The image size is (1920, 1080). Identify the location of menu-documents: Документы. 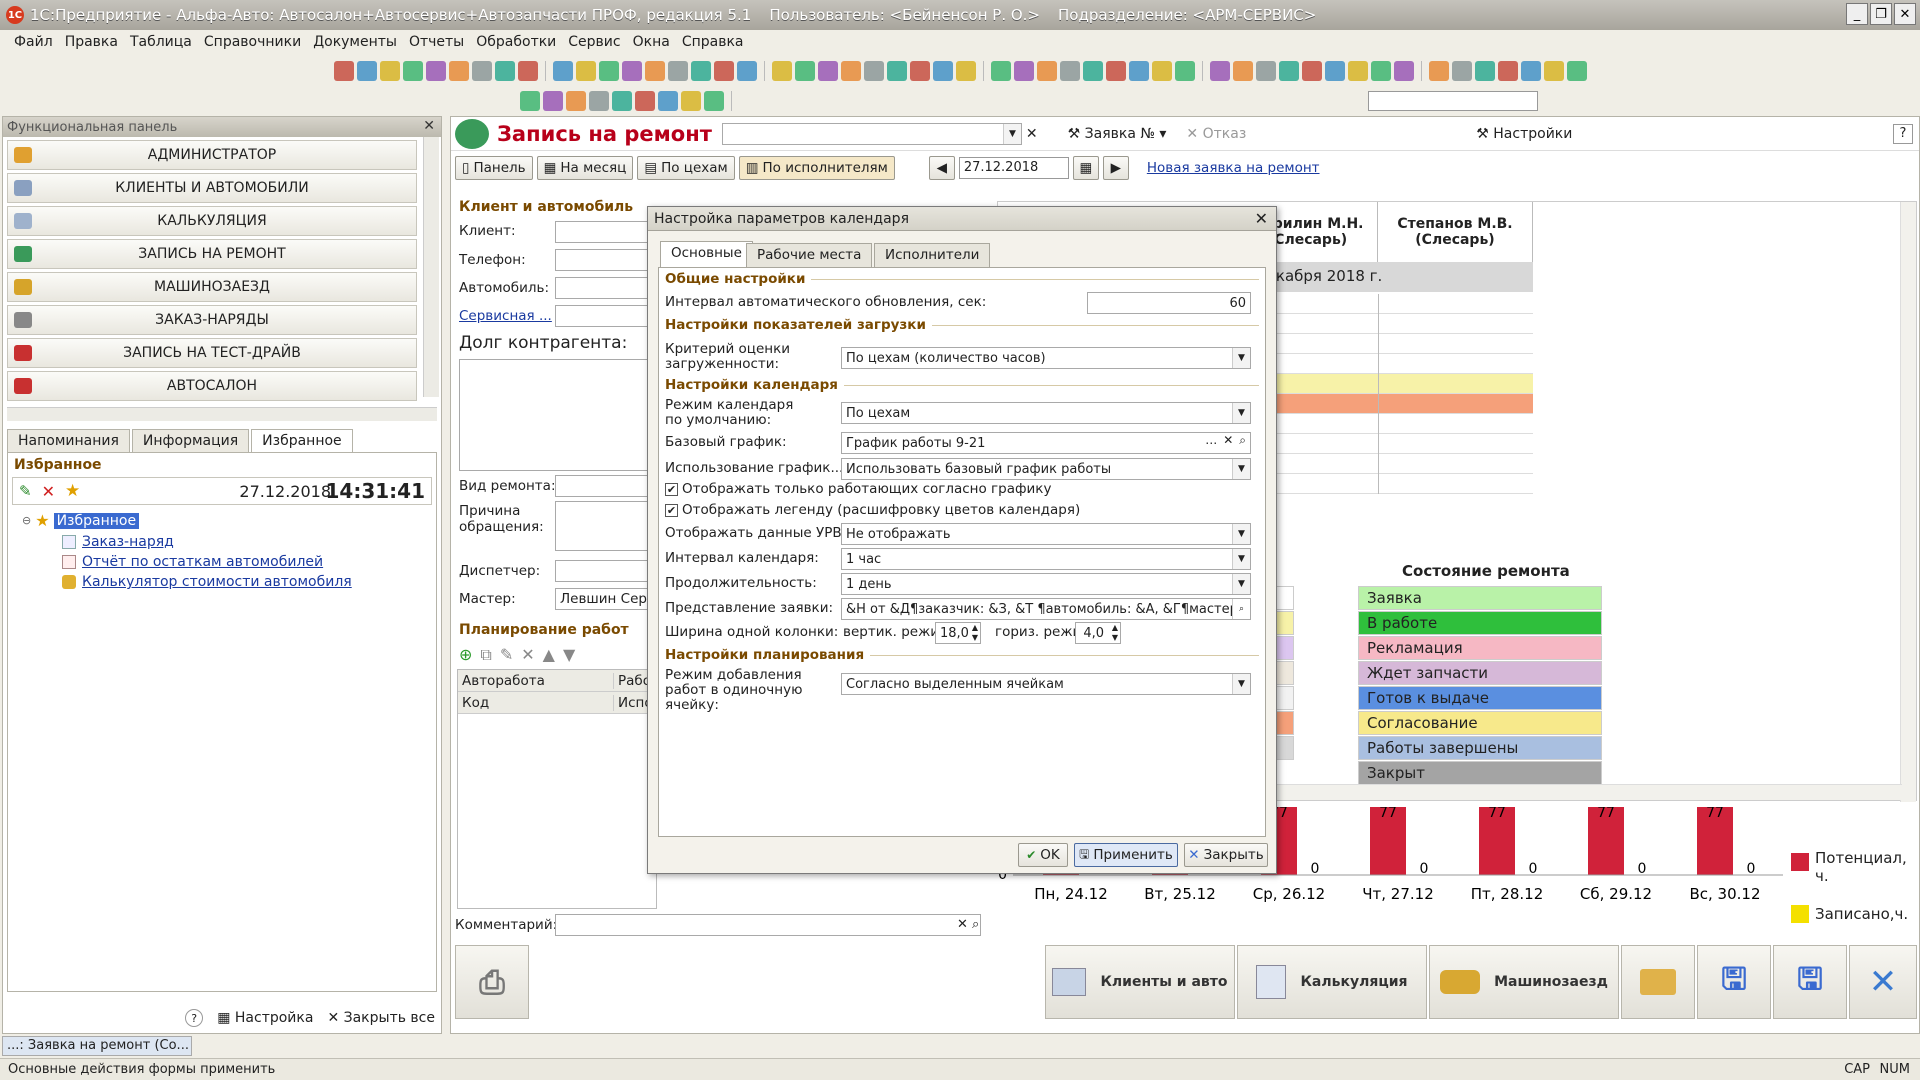
(355, 42).